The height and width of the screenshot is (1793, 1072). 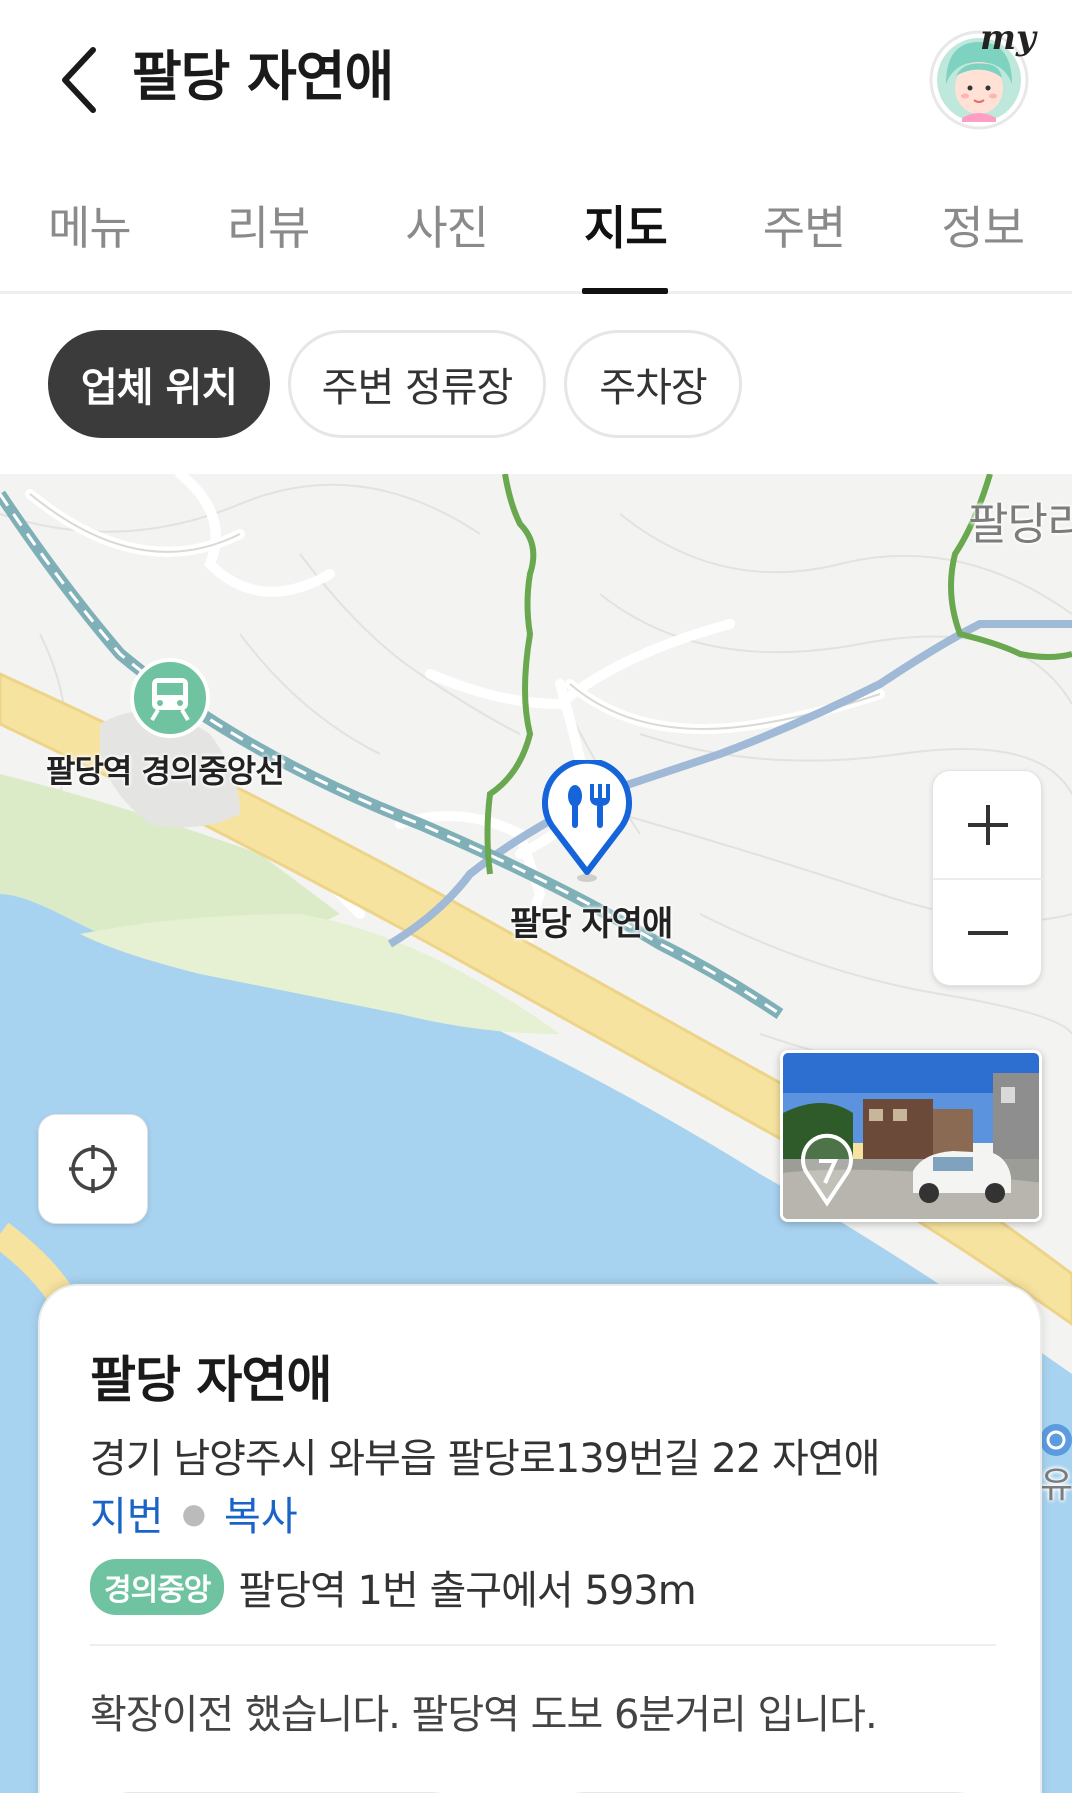 I want to click on card-title: 팔당 자연애, so click(x=211, y=1380).